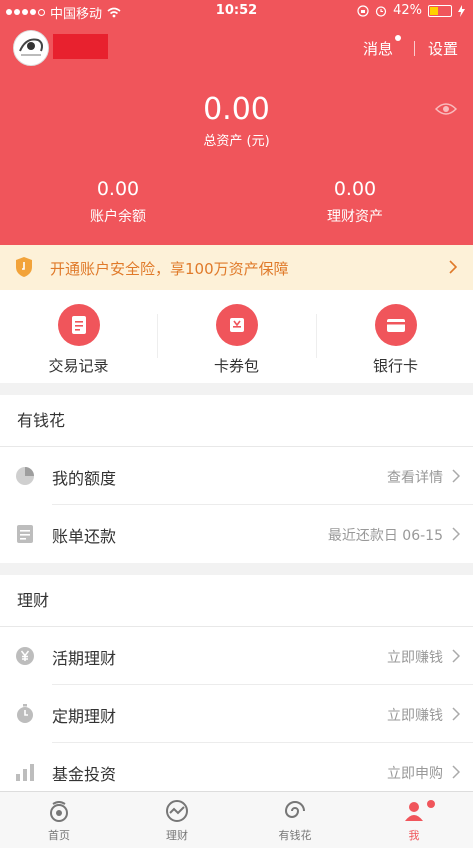 The image size is (473, 848). Describe the element at coordinates (355, 189) in the screenshot. I see `wealth-value: 0.00` at that location.